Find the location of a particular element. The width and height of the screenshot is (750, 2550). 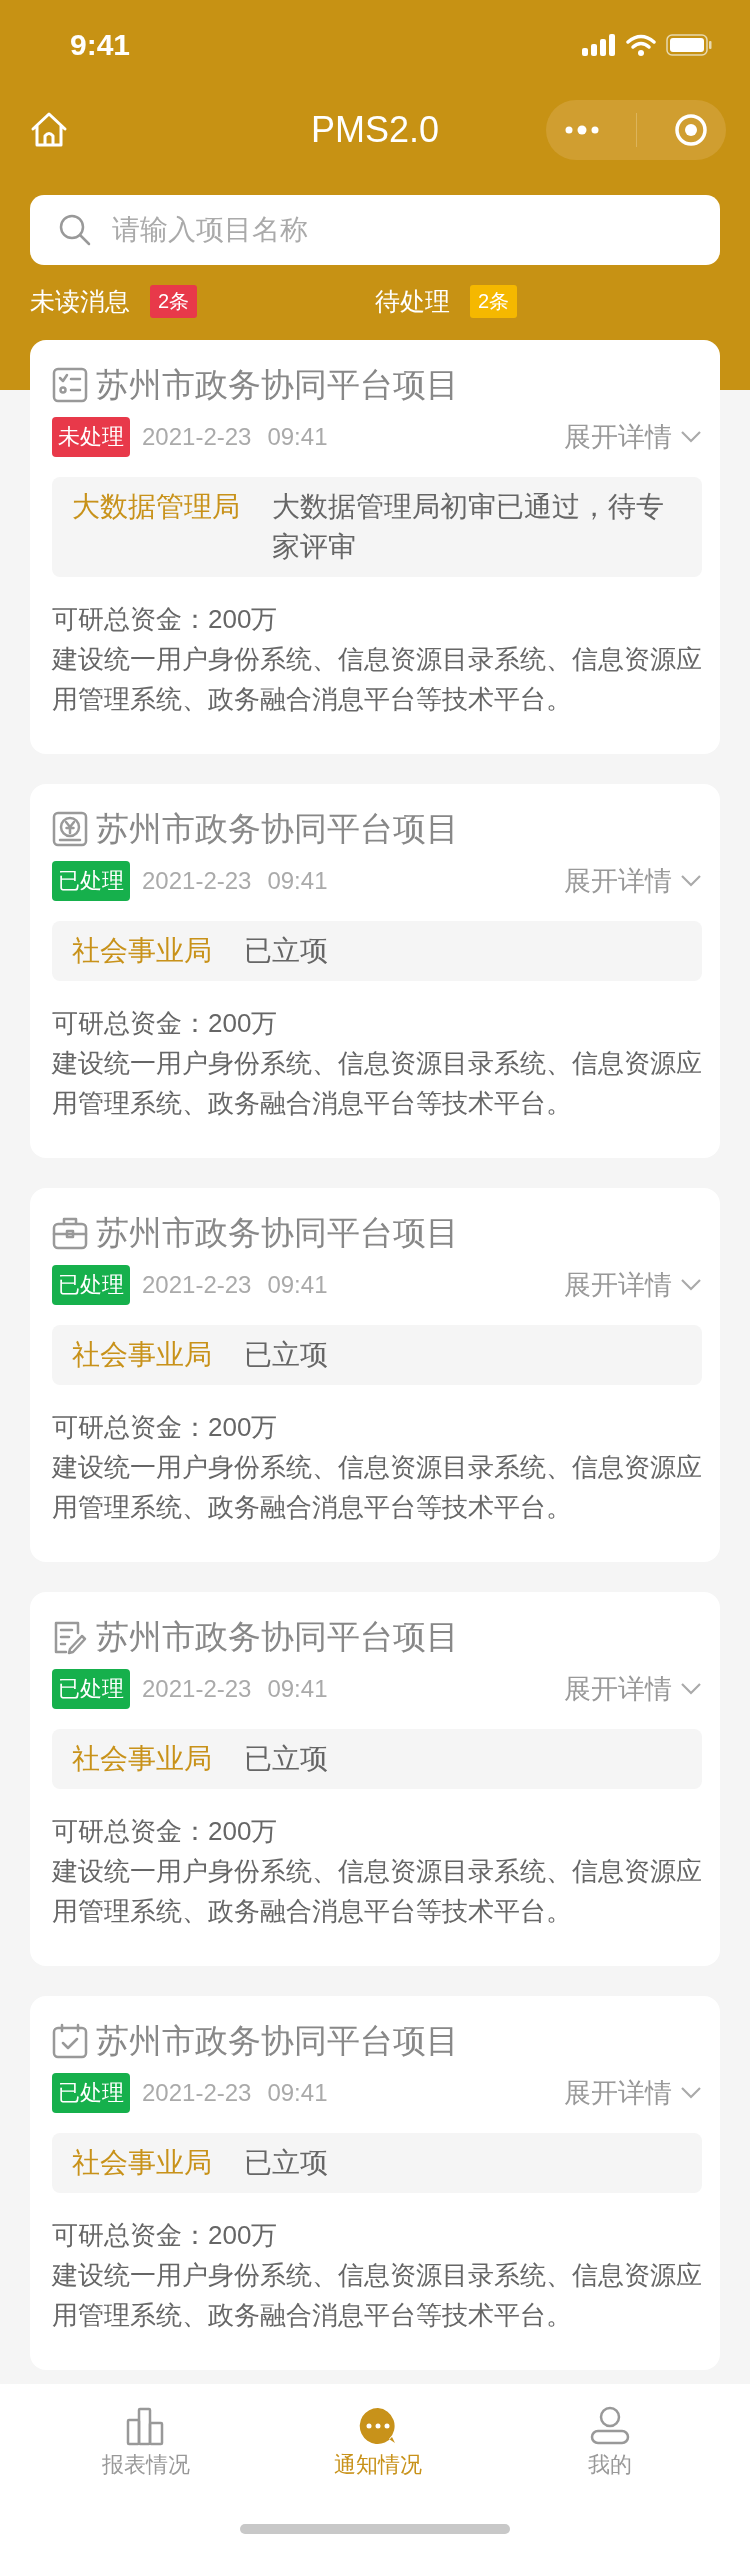

calendar-check-icon is located at coordinates (70, 2041).